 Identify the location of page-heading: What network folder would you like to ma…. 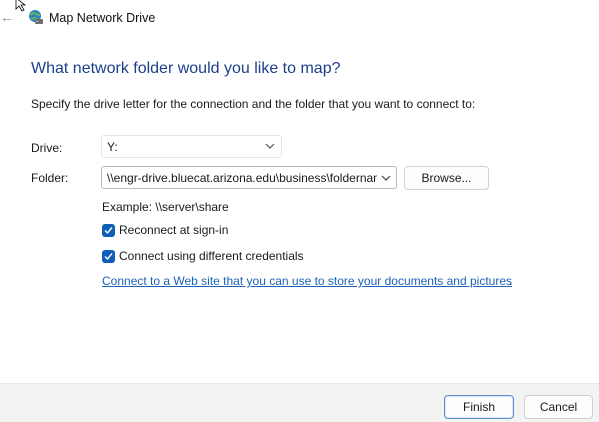
(186, 68).